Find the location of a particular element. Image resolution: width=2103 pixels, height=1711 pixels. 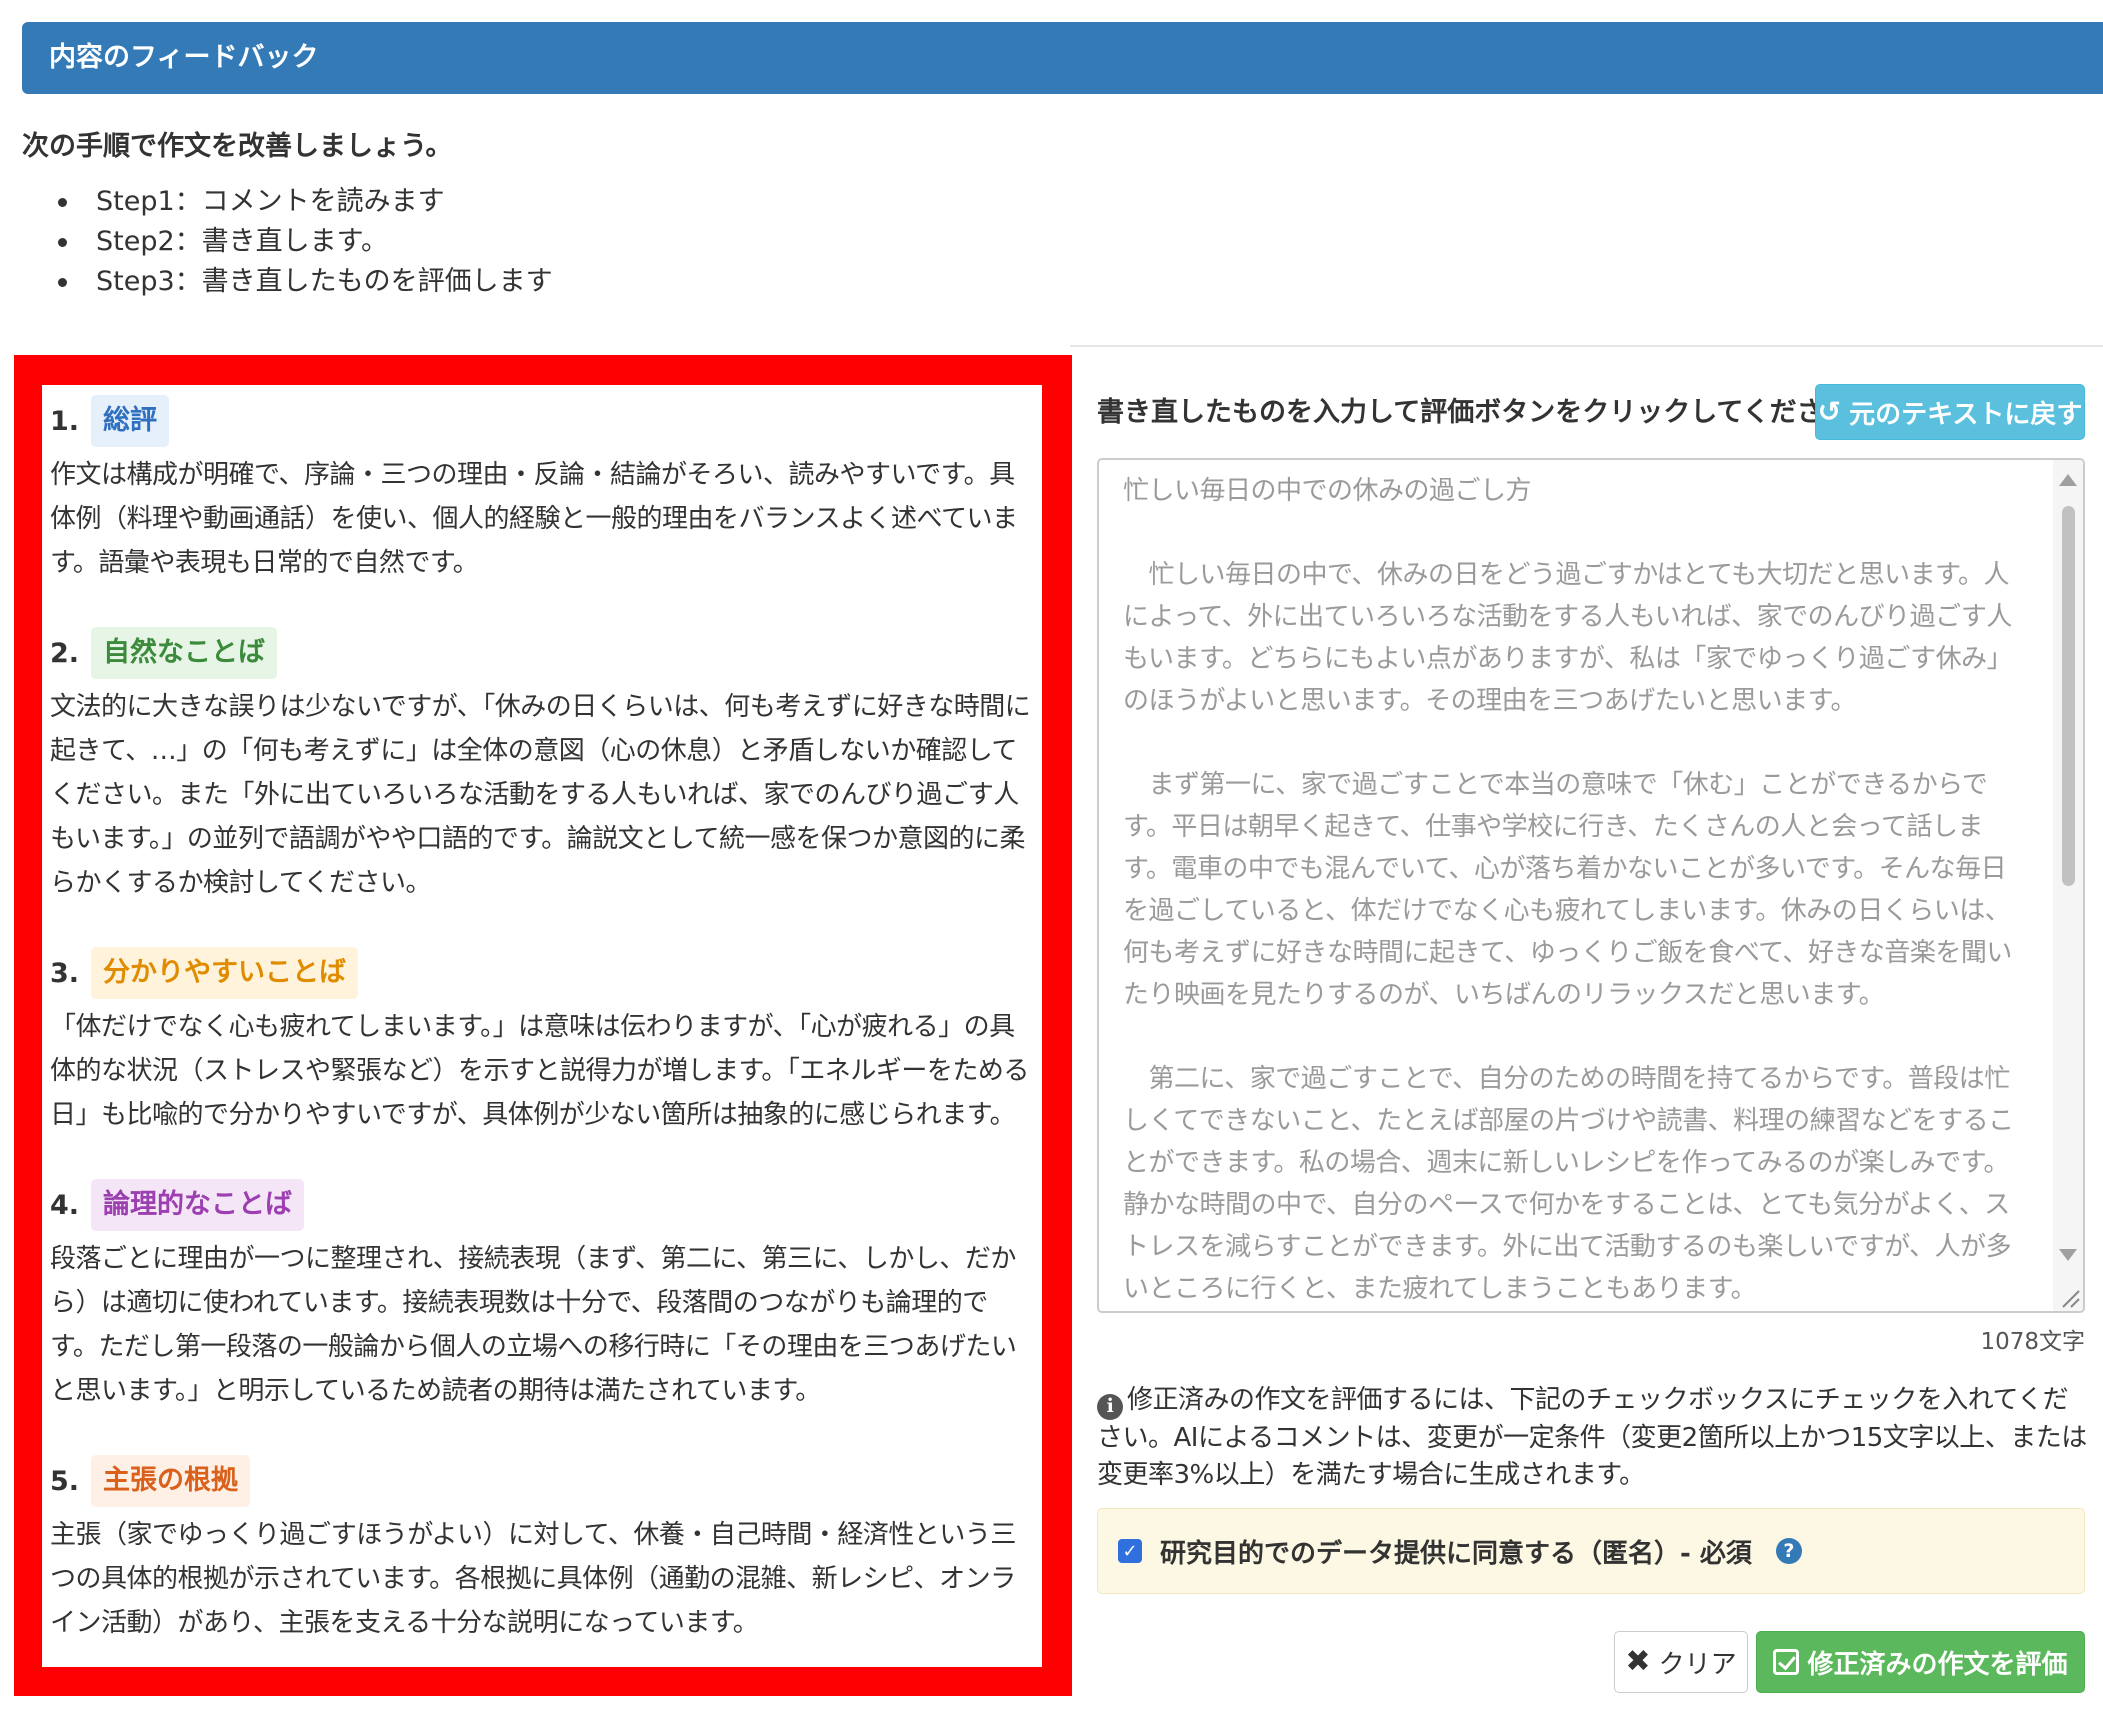

close-icon: ✖ is located at coordinates (1638, 1661).